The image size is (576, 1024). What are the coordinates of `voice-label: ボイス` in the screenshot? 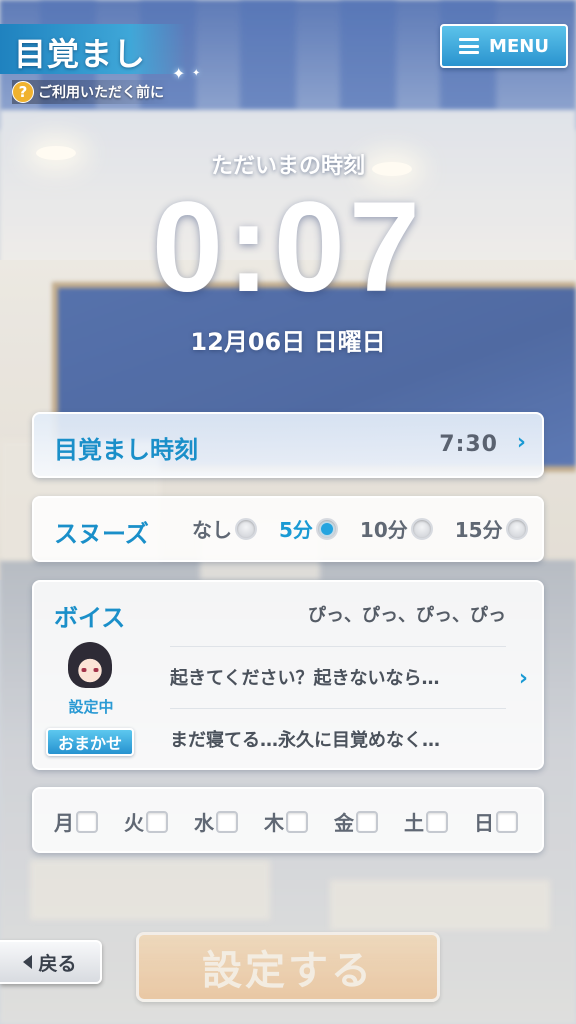 It's located at (90, 618).